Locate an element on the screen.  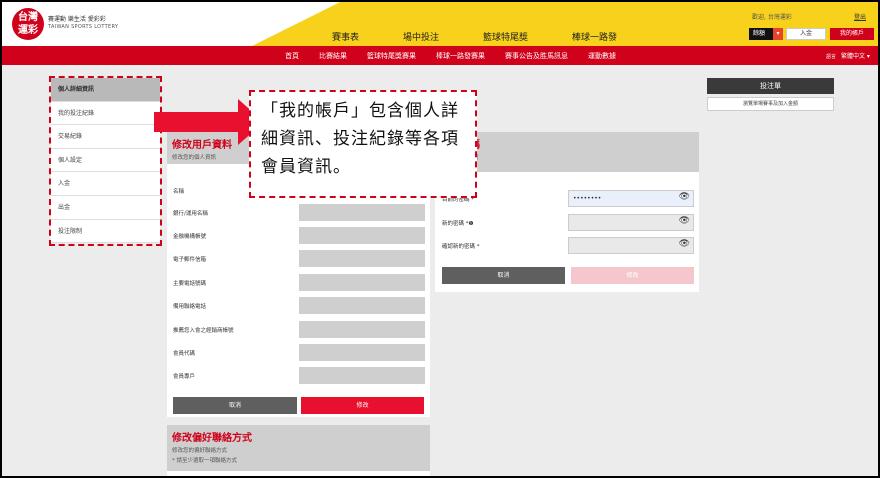
pw-row-current: 目前的密碼 * •••••••• 👁 is located at coordinates (568, 199).